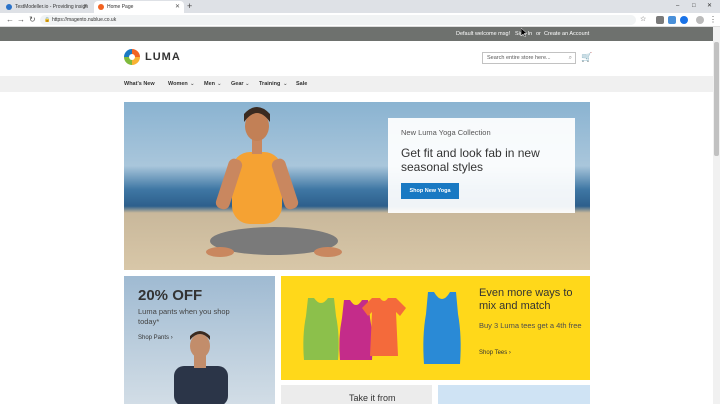  I want to click on luma-logo-icon, so click(132, 57).